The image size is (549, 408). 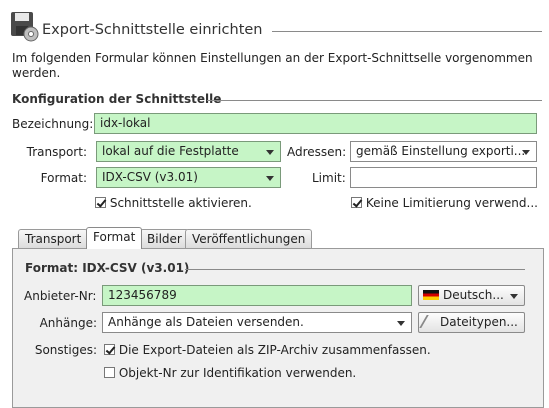 What do you see at coordinates (237, 373) in the screenshot?
I see `objekt-label: Objekt-Nr zur Identifikation verwenden.` at bounding box center [237, 373].